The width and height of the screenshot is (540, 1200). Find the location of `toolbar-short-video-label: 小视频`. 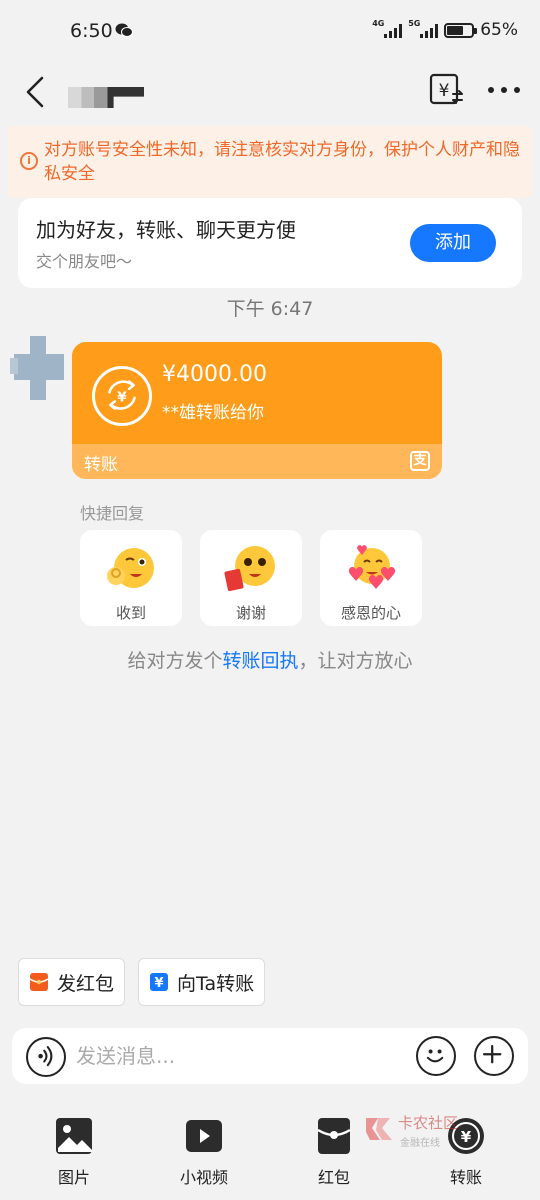

toolbar-short-video-label: 小视频 is located at coordinates (203, 1177).